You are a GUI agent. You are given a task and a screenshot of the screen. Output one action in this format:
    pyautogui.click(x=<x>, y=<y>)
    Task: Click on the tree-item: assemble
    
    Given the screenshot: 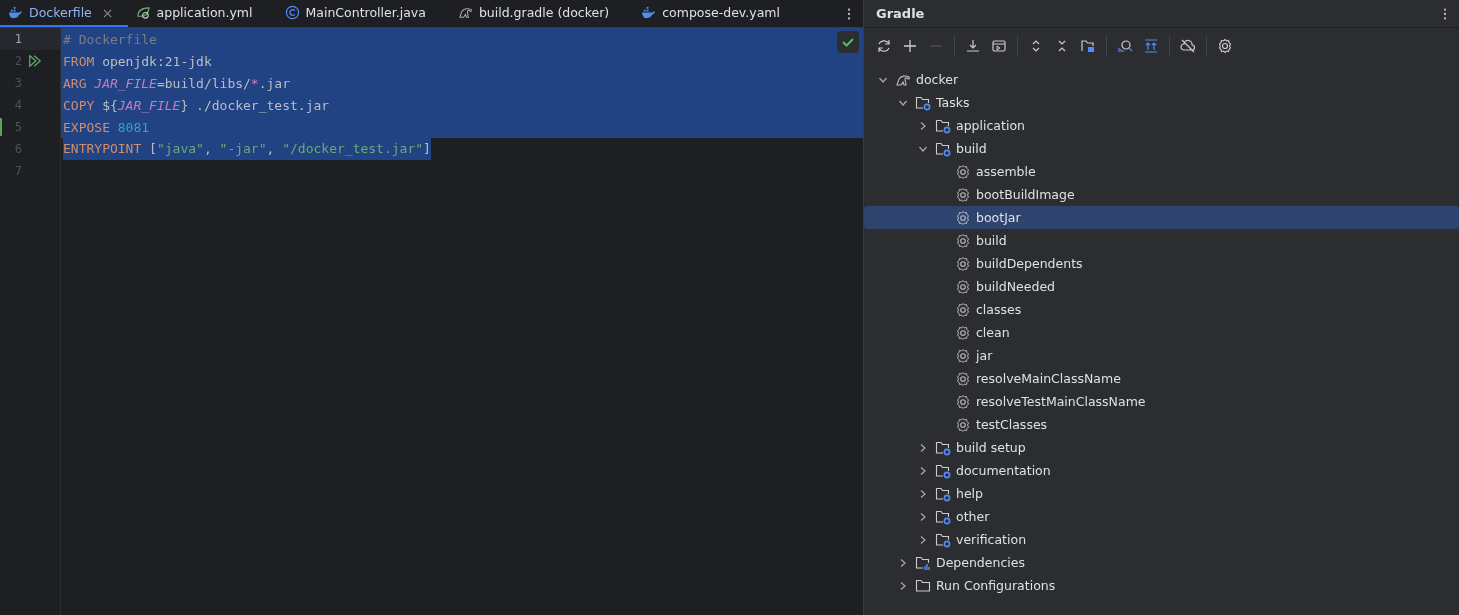 What is the action you would take?
    pyautogui.click(x=1161, y=171)
    